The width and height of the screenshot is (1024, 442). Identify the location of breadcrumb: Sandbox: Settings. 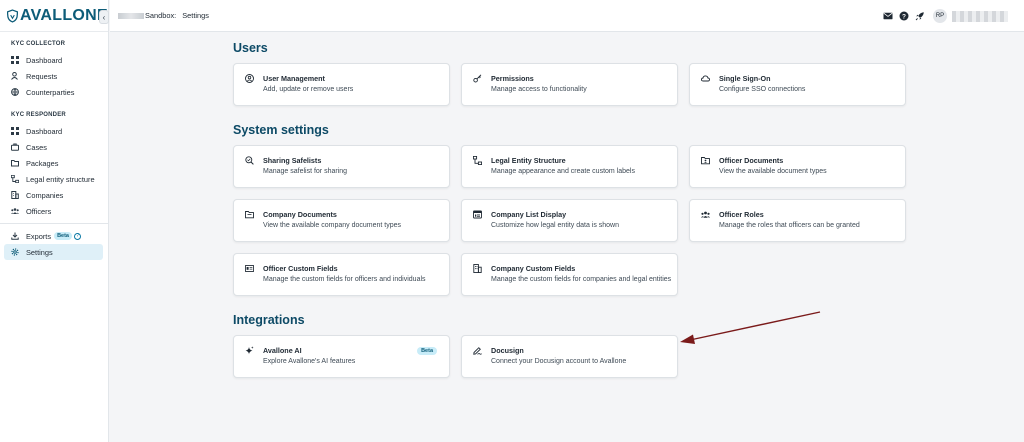
(163, 15).